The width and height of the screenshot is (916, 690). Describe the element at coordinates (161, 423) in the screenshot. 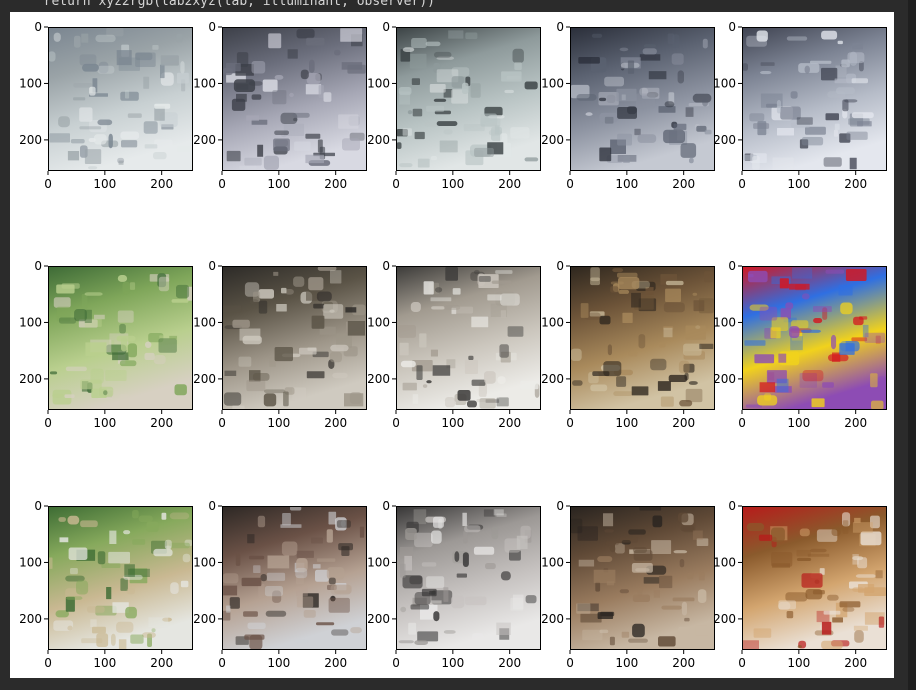

I see `x-tick-label: 200` at that location.